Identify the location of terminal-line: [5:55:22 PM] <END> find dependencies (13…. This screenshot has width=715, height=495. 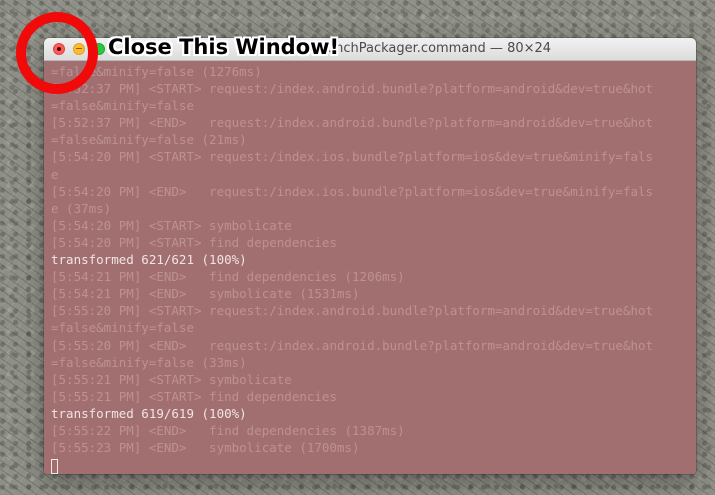
(228, 430).